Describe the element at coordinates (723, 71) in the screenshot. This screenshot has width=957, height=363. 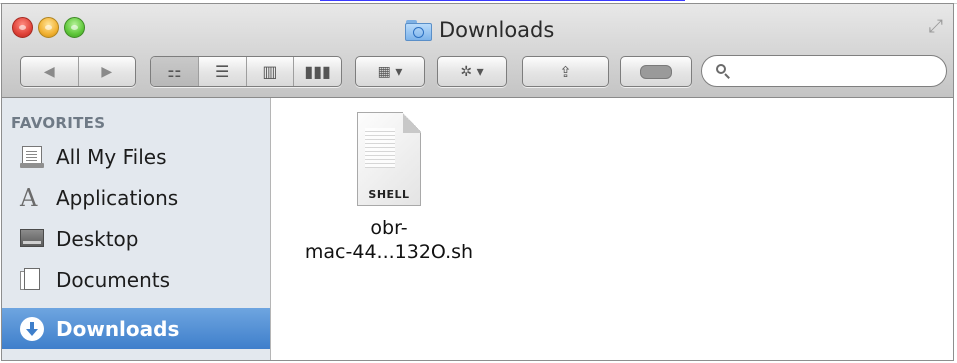
I see `search-icon` at that location.